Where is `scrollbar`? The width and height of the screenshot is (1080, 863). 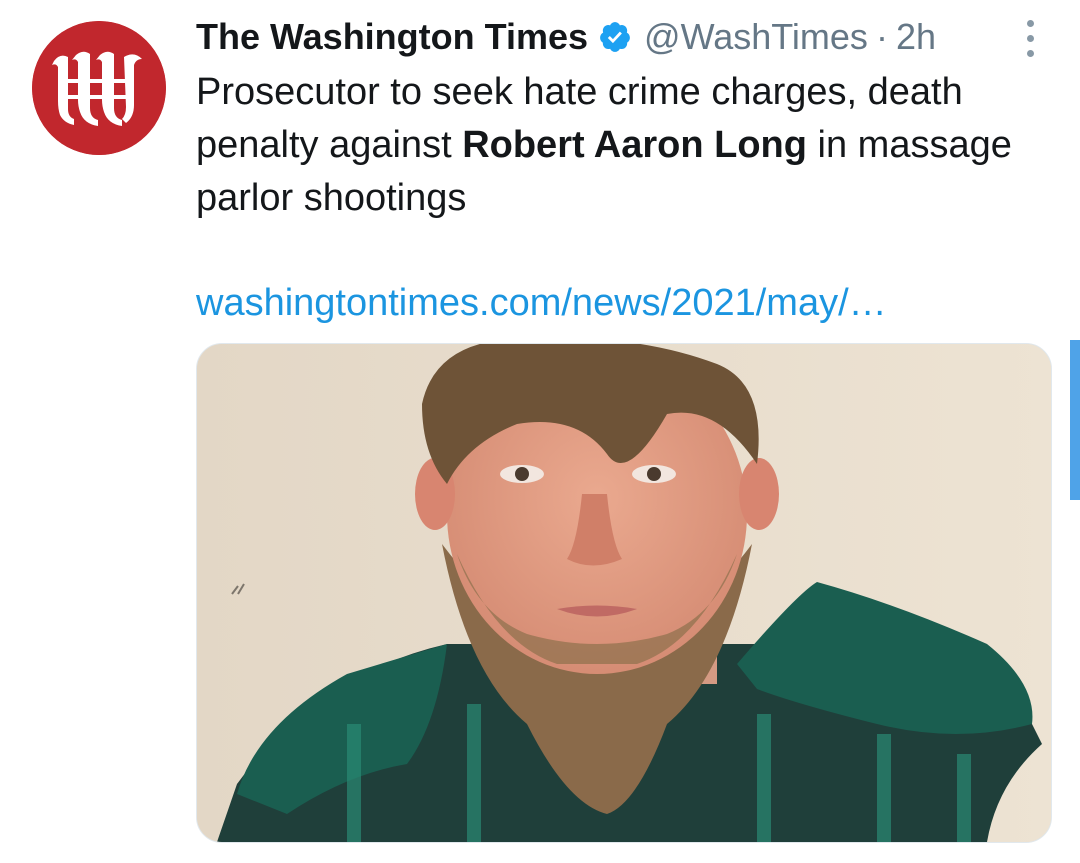 scrollbar is located at coordinates (1075, 420).